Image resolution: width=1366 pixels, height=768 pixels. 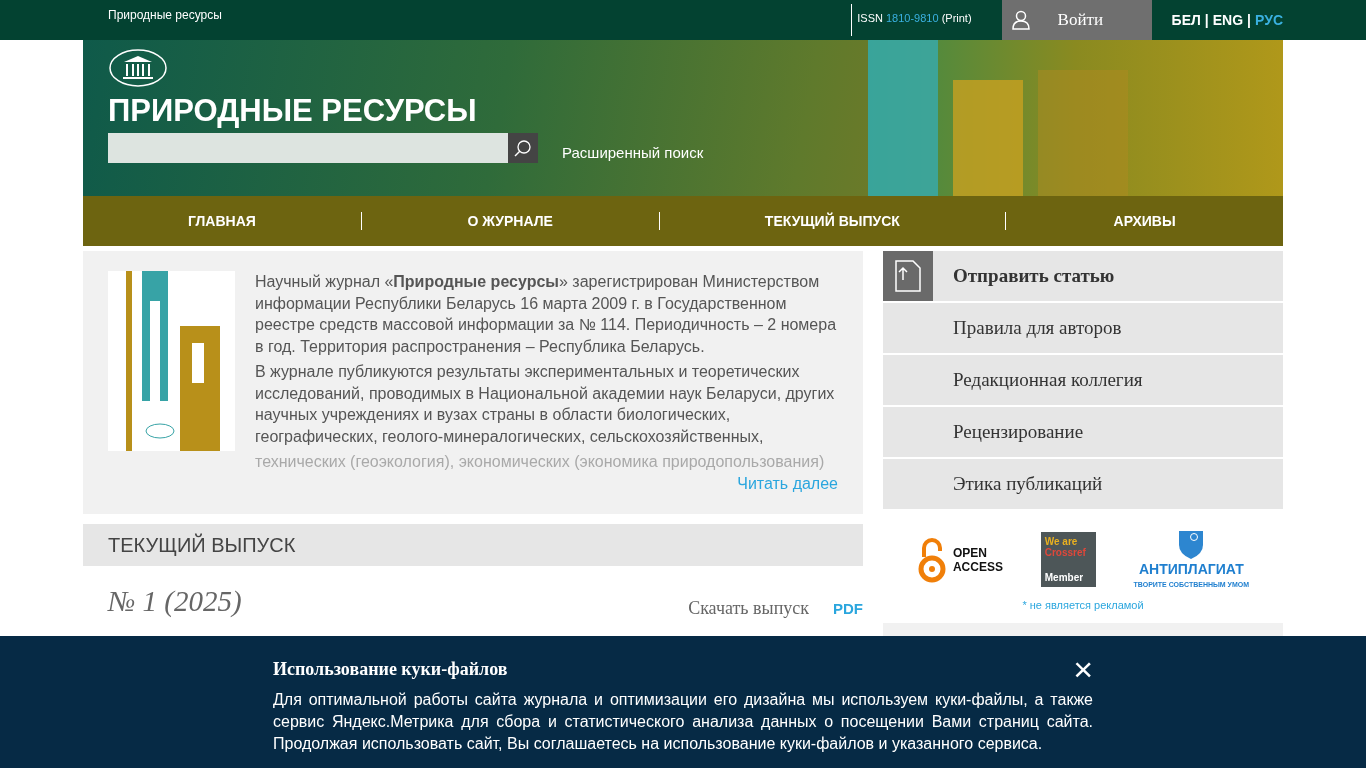 What do you see at coordinates (1068, 560) in the screenshot?
I see `crossref-logo: We are Crossref Member` at bounding box center [1068, 560].